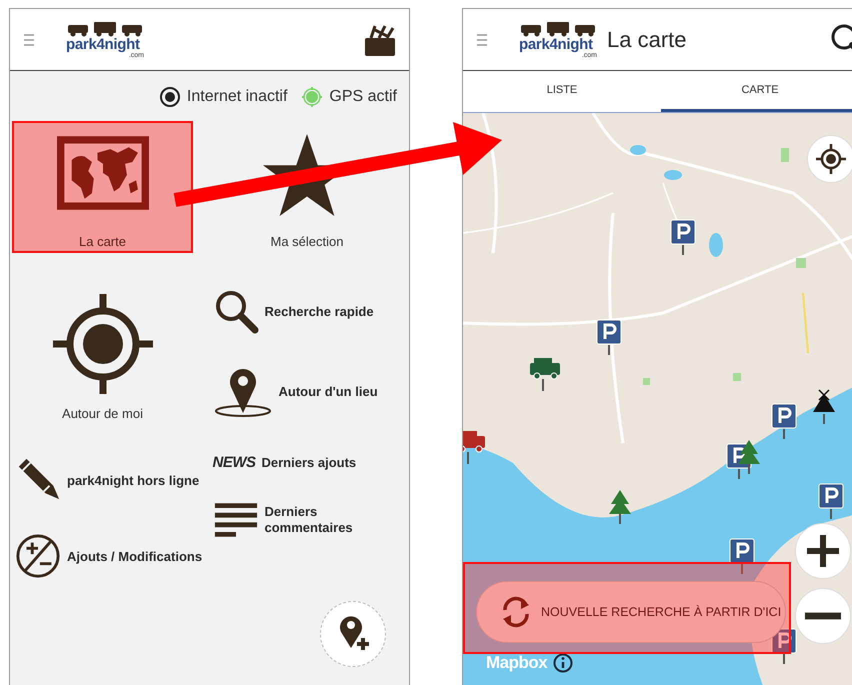 The height and width of the screenshot is (685, 852). What do you see at coordinates (824, 406) in the screenshot?
I see `tent-marker-icon` at bounding box center [824, 406].